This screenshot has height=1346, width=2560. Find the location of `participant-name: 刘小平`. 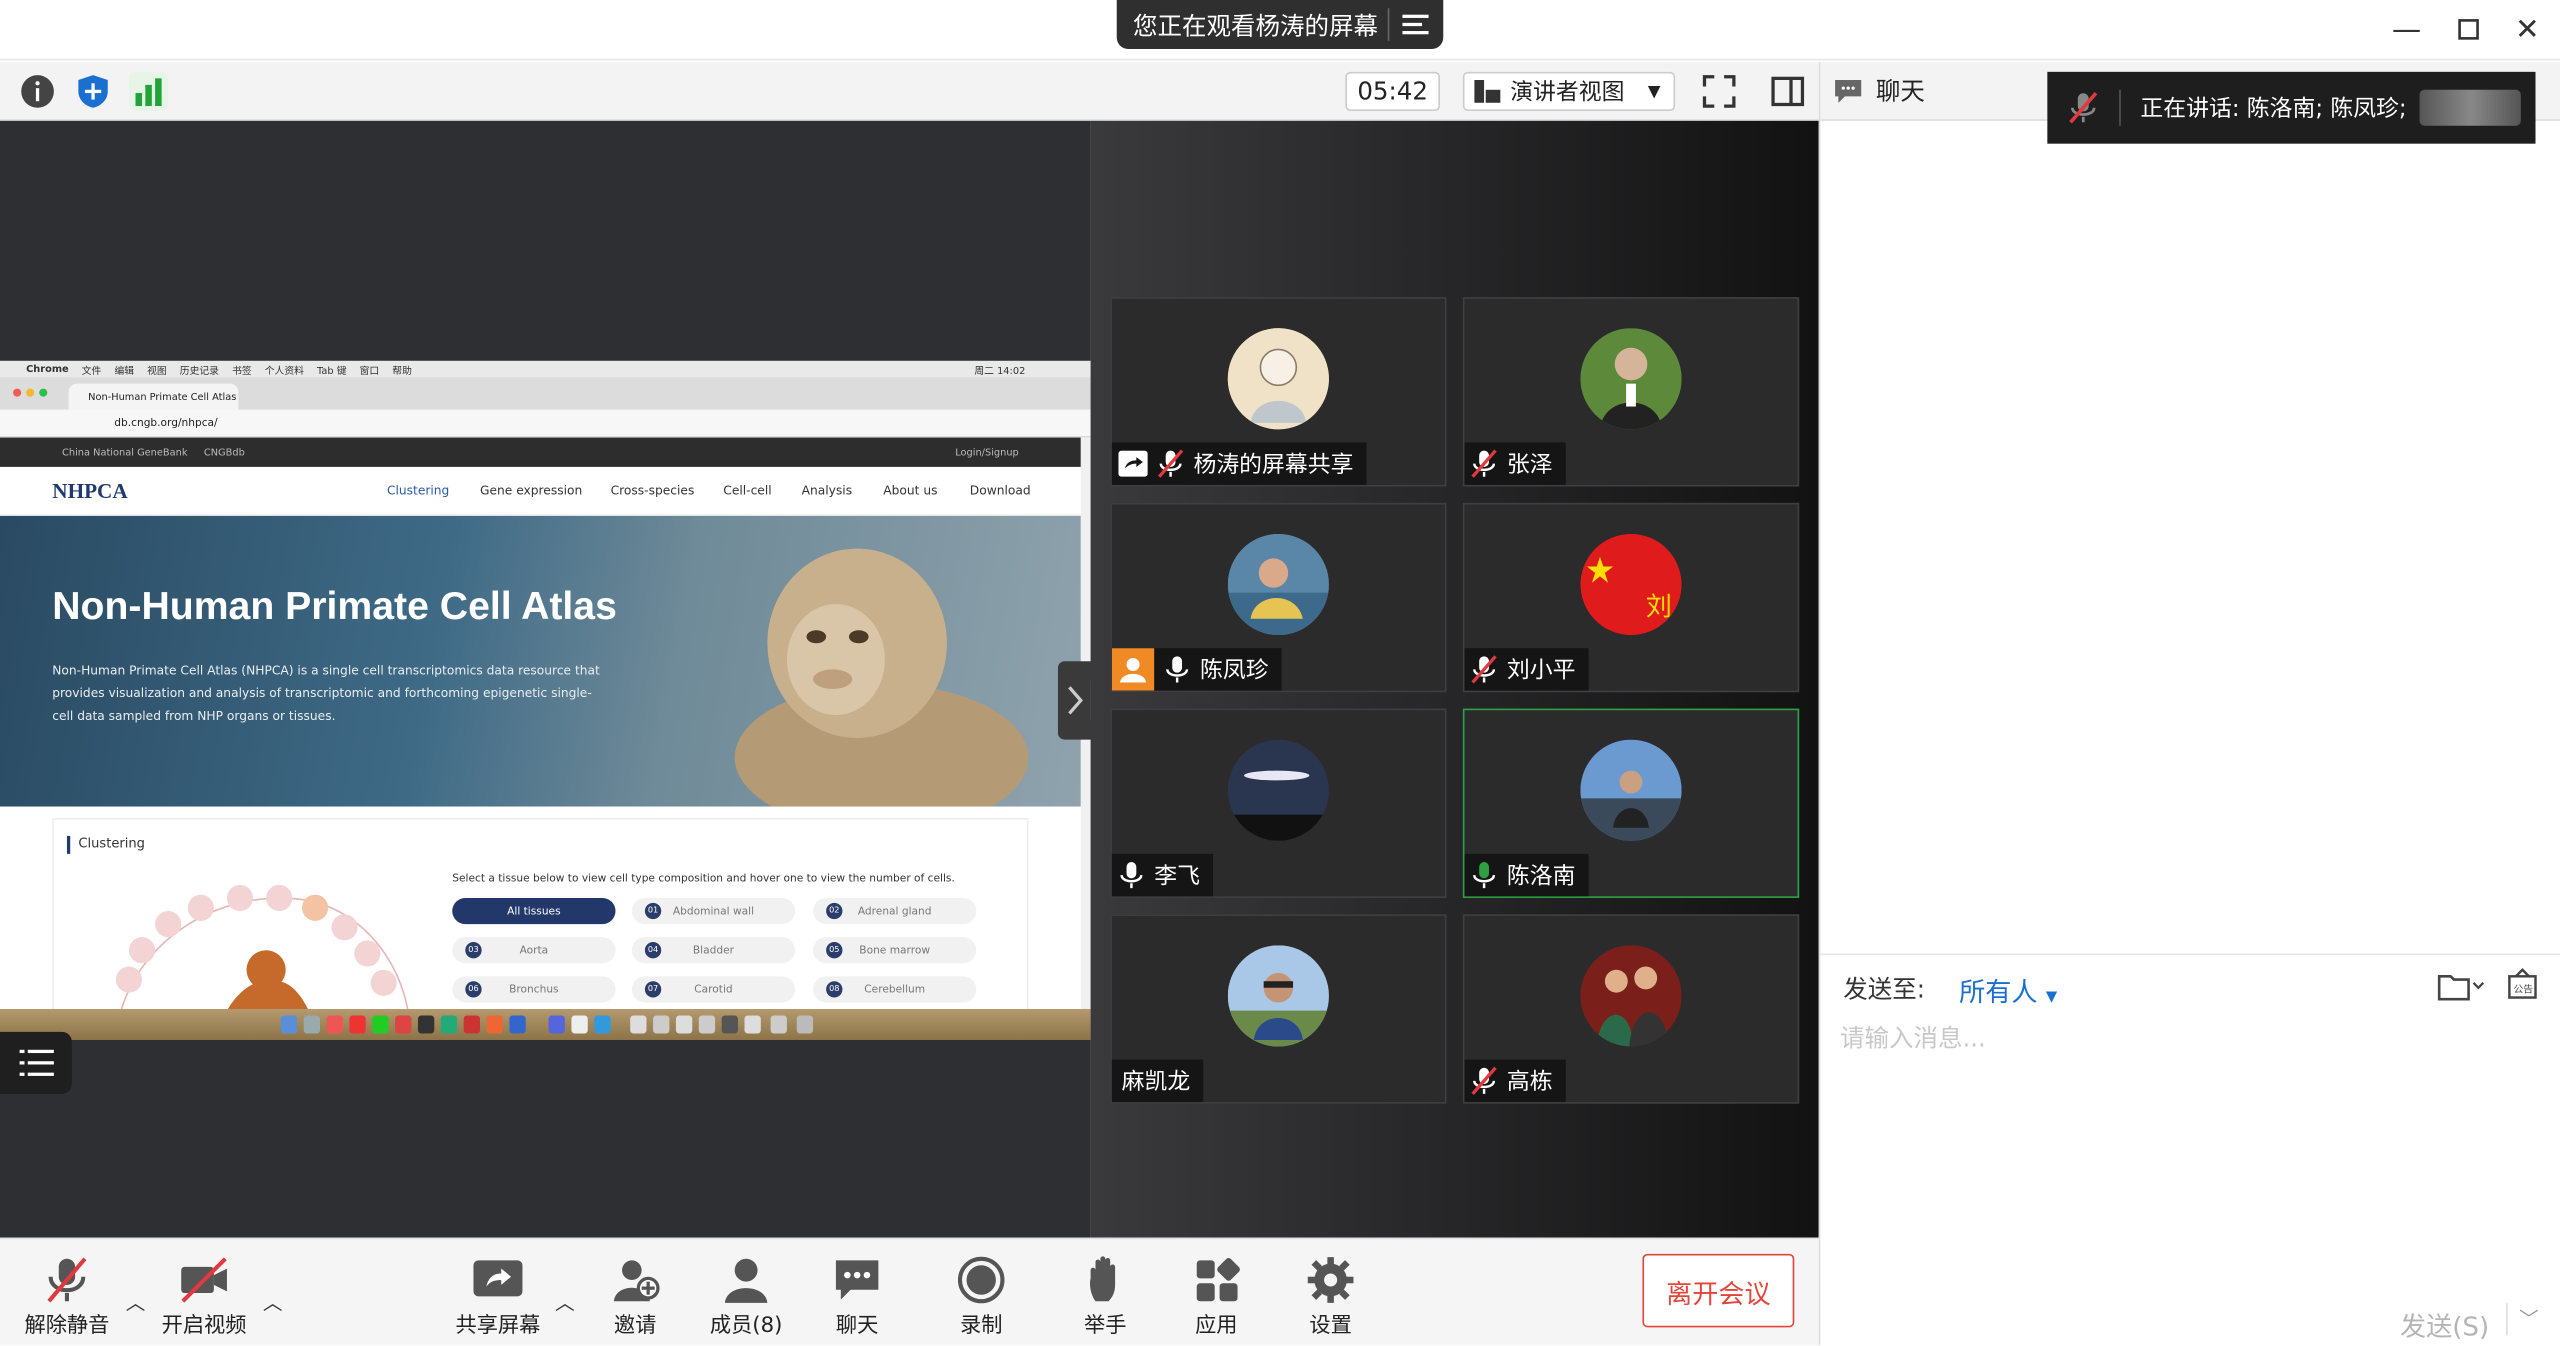

participant-name: 刘小平 is located at coordinates (1541, 671).